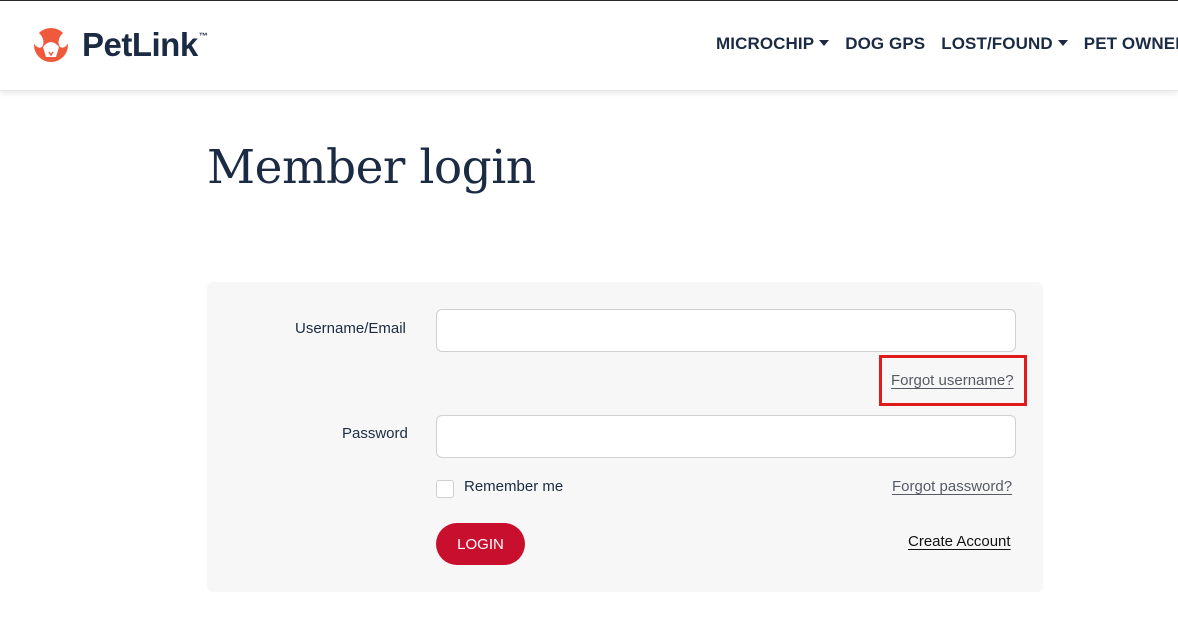  I want to click on username-input, so click(726, 330).